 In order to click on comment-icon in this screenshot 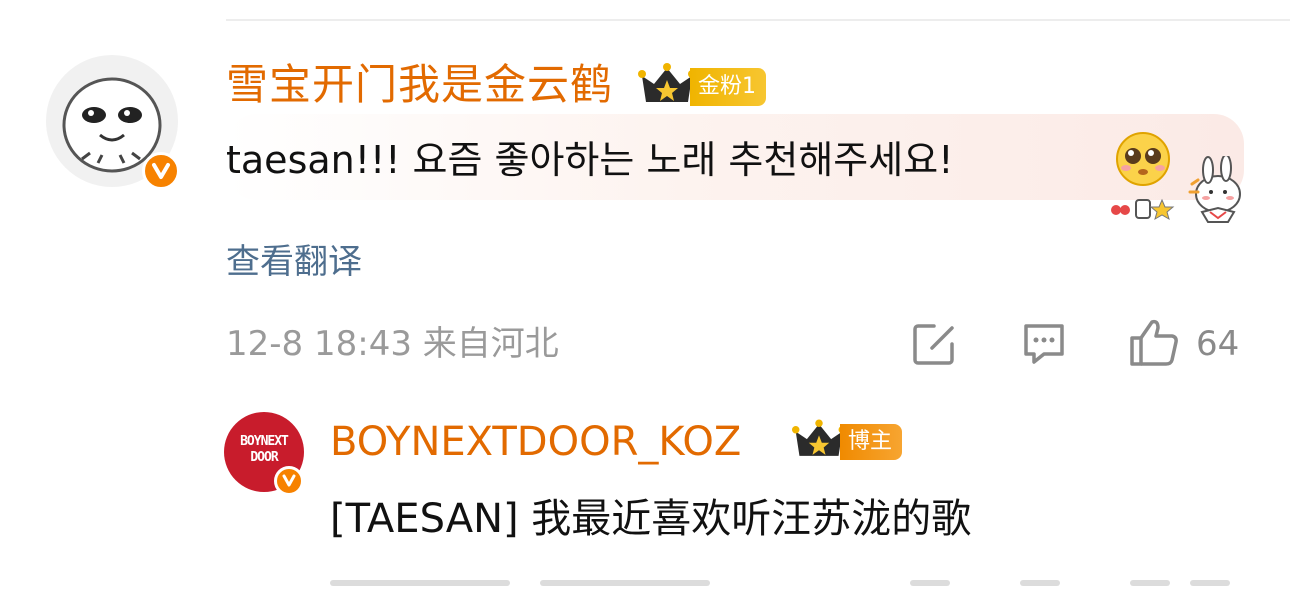, I will do `click(1044, 344)`.